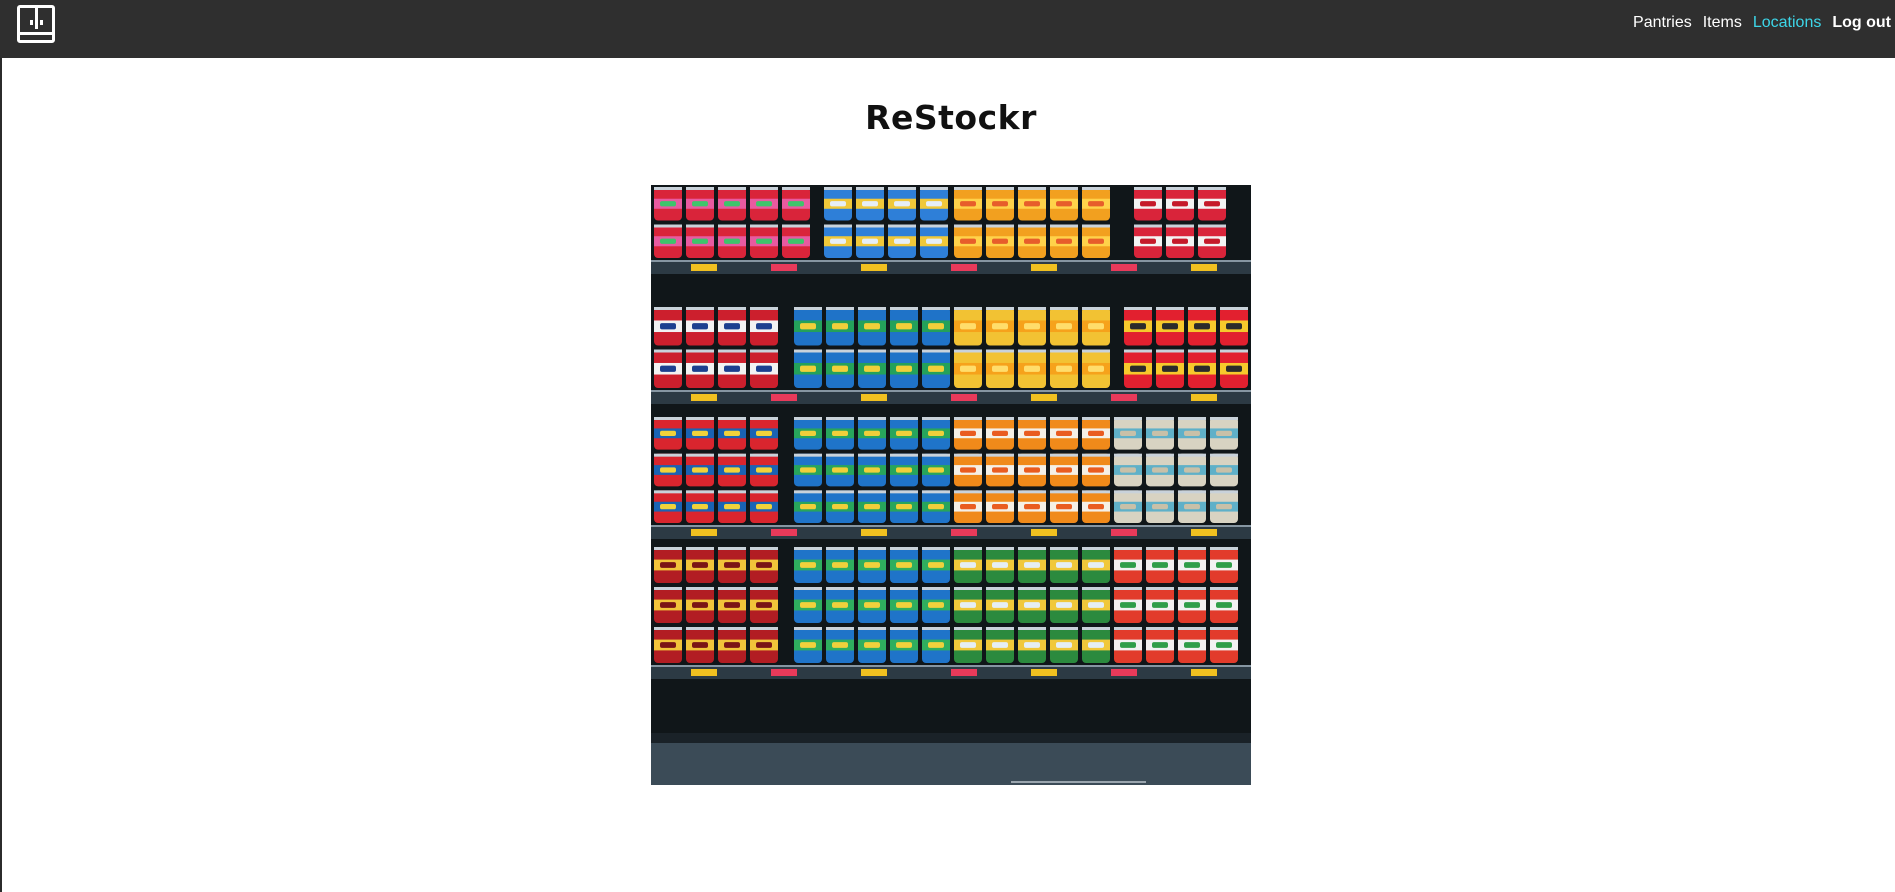  I want to click on top-navbar: Pantries Items Locations Log out, so click(947, 29).